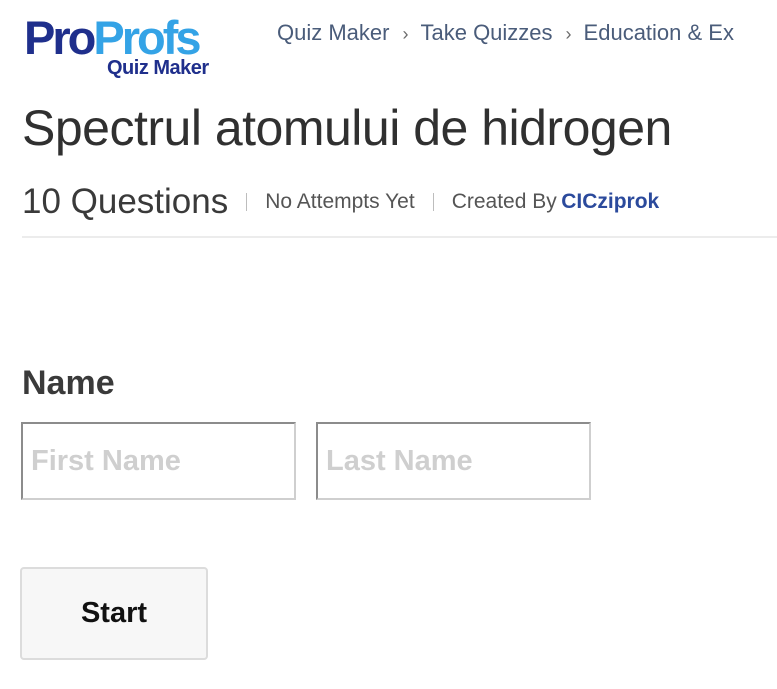 The width and height of the screenshot is (777, 689). What do you see at coordinates (399, 237) in the screenshot?
I see `header-divider` at bounding box center [399, 237].